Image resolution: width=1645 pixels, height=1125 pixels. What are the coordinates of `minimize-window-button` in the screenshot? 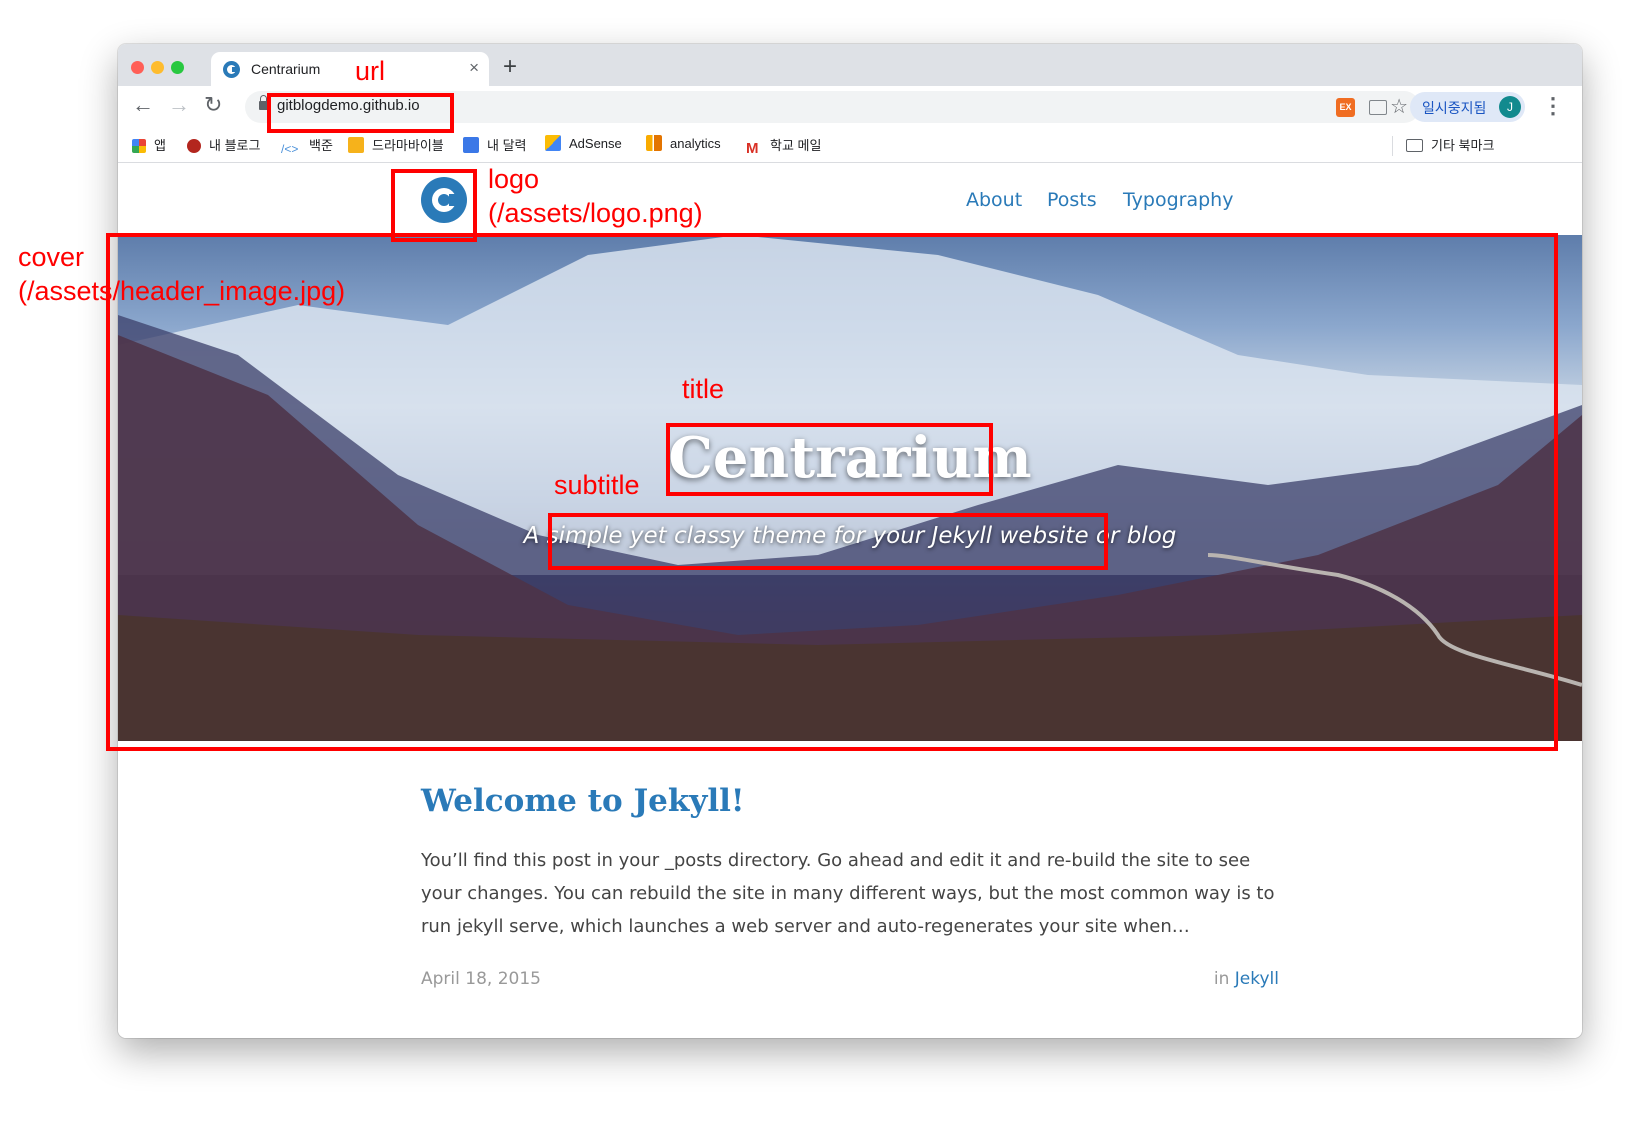 It's located at (157, 67).